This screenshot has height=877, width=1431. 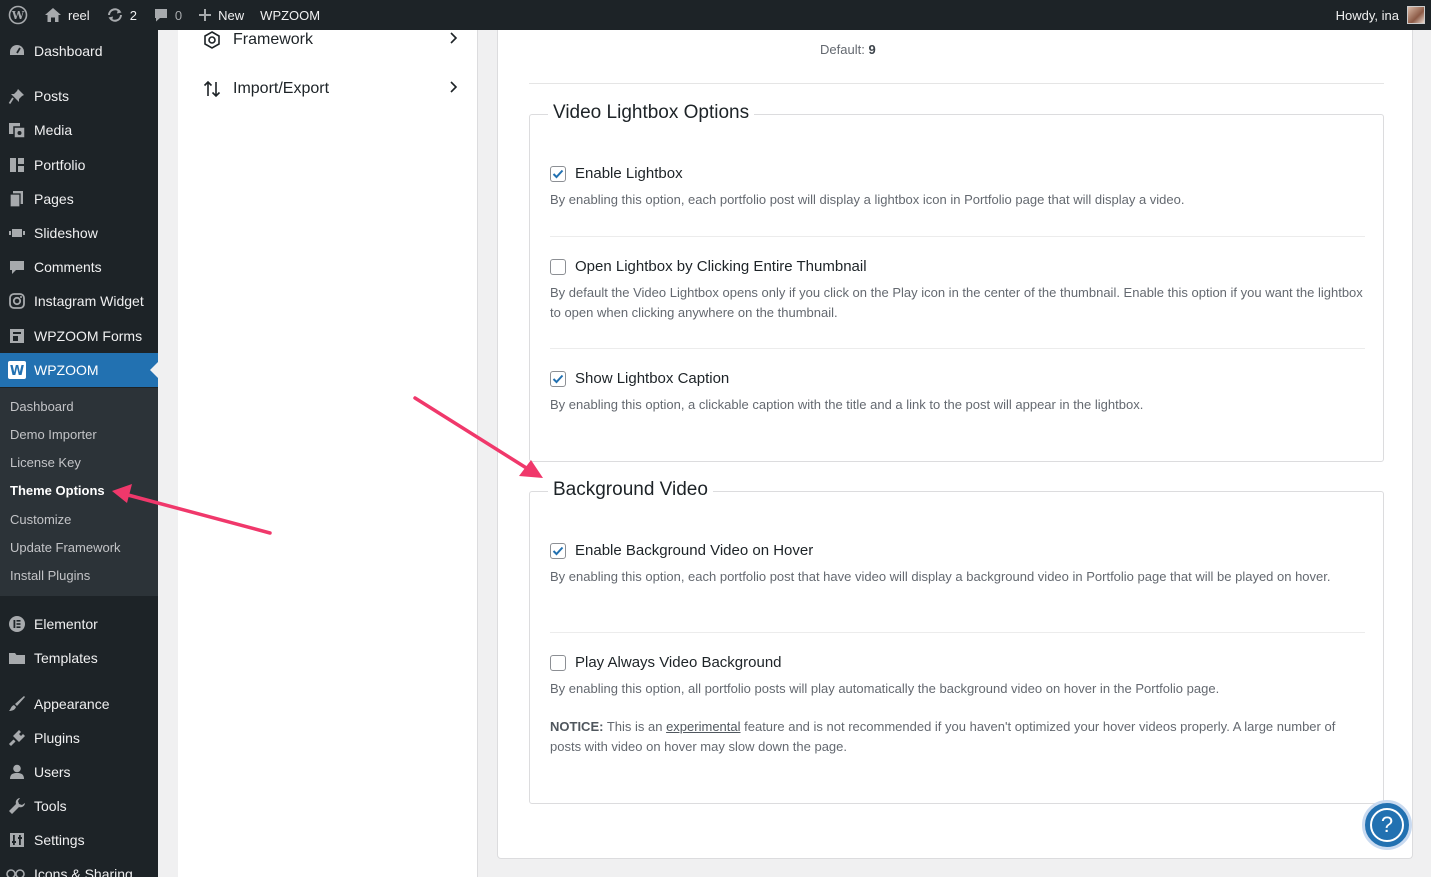 I want to click on option-label: Enable Lightbox, so click(x=957, y=173).